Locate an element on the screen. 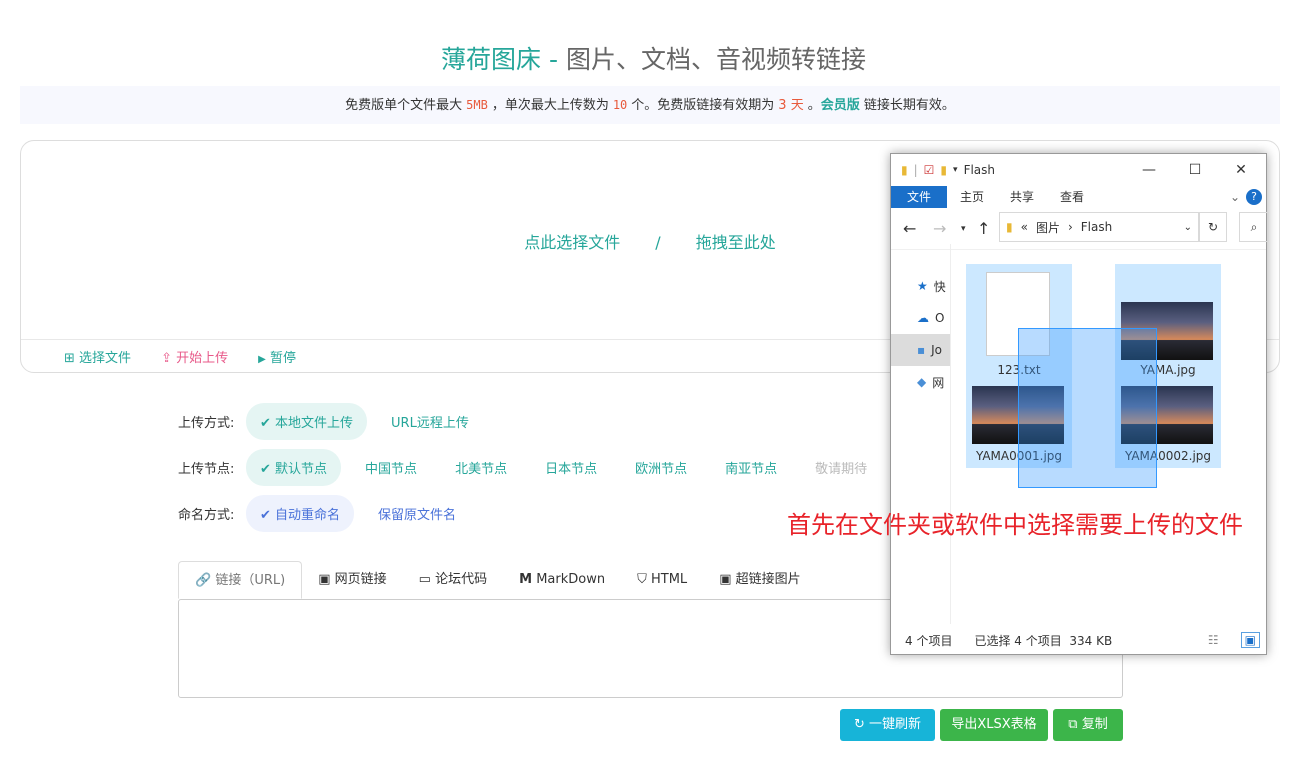  explorer-status-bar: 4 个项目 已选择 4 个项目 334 KB ☷ ▣ is located at coordinates (1078, 640).